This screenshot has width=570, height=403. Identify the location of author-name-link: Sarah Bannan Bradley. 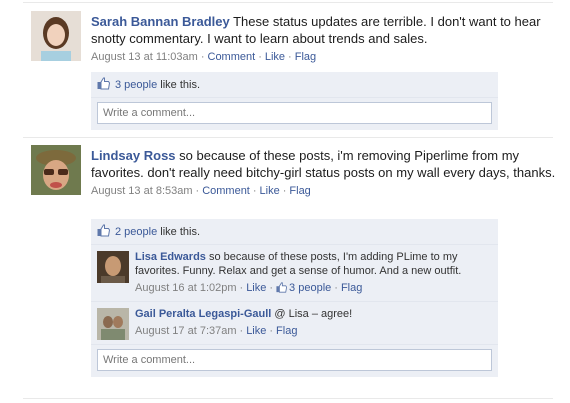
(160, 21).